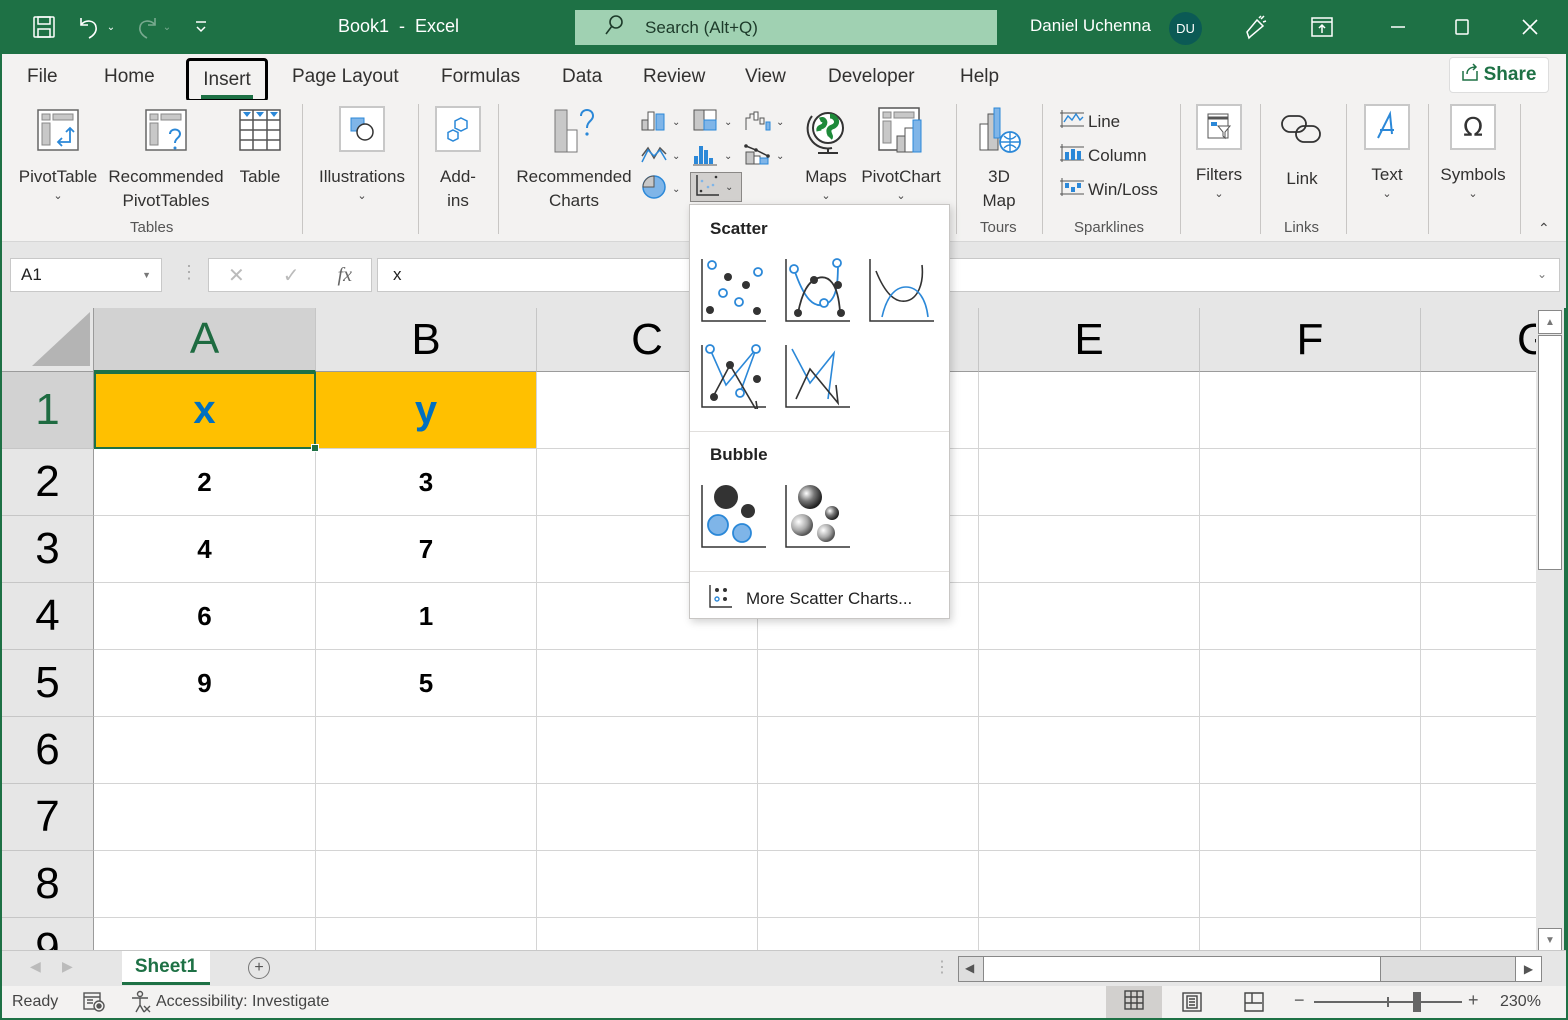 This screenshot has width=1568, height=1020. I want to click on cancel-icon: ✕, so click(236, 275).